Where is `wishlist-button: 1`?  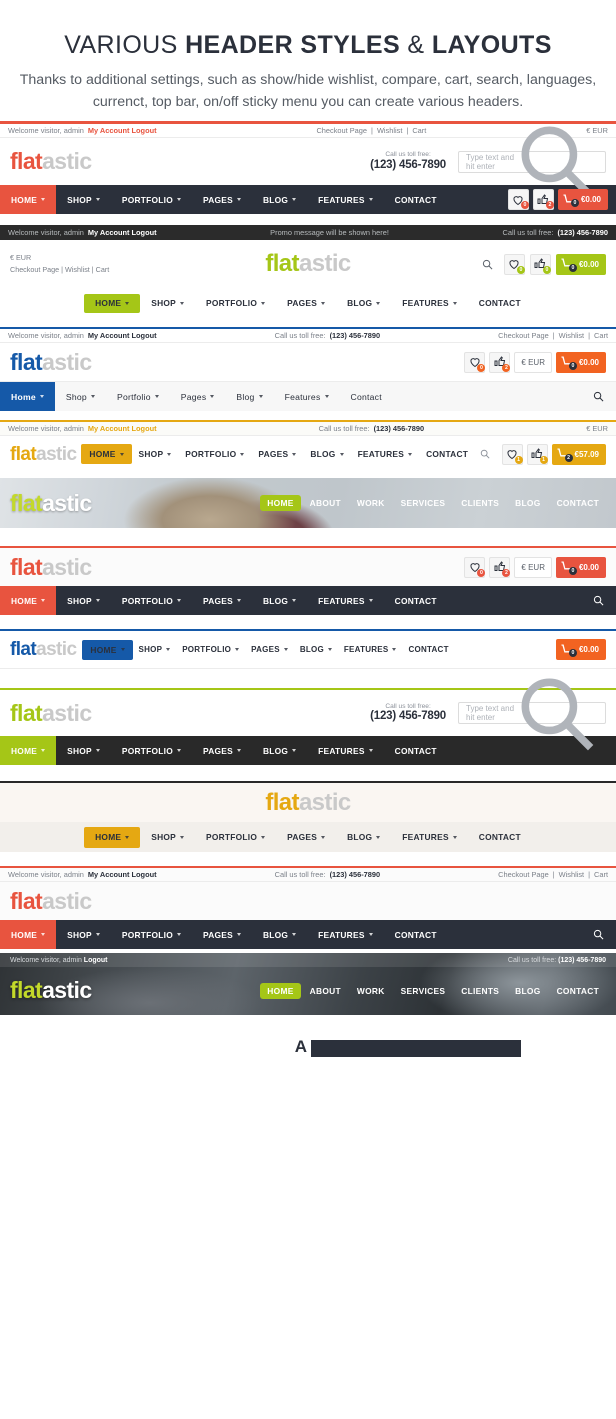
wishlist-button: 1 is located at coordinates (512, 454).